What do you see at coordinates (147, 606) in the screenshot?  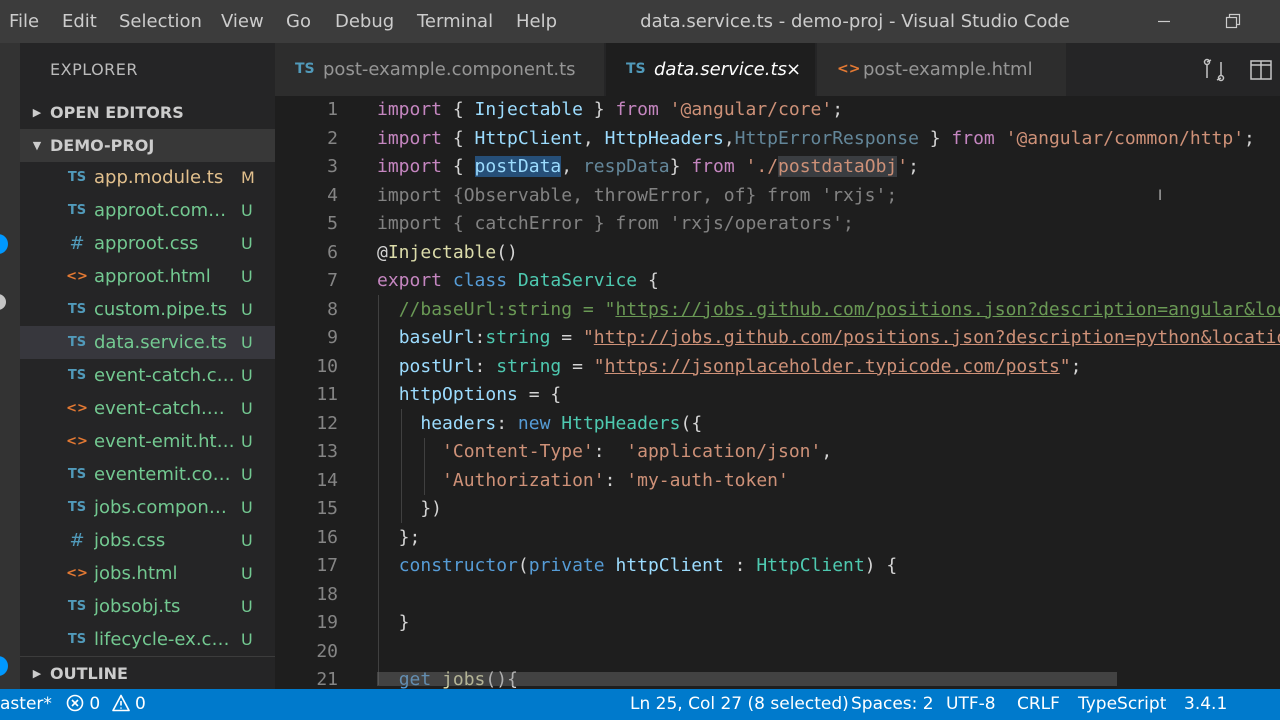 I see `file-item-jobsobj: TS jobsobj.ts U` at bounding box center [147, 606].